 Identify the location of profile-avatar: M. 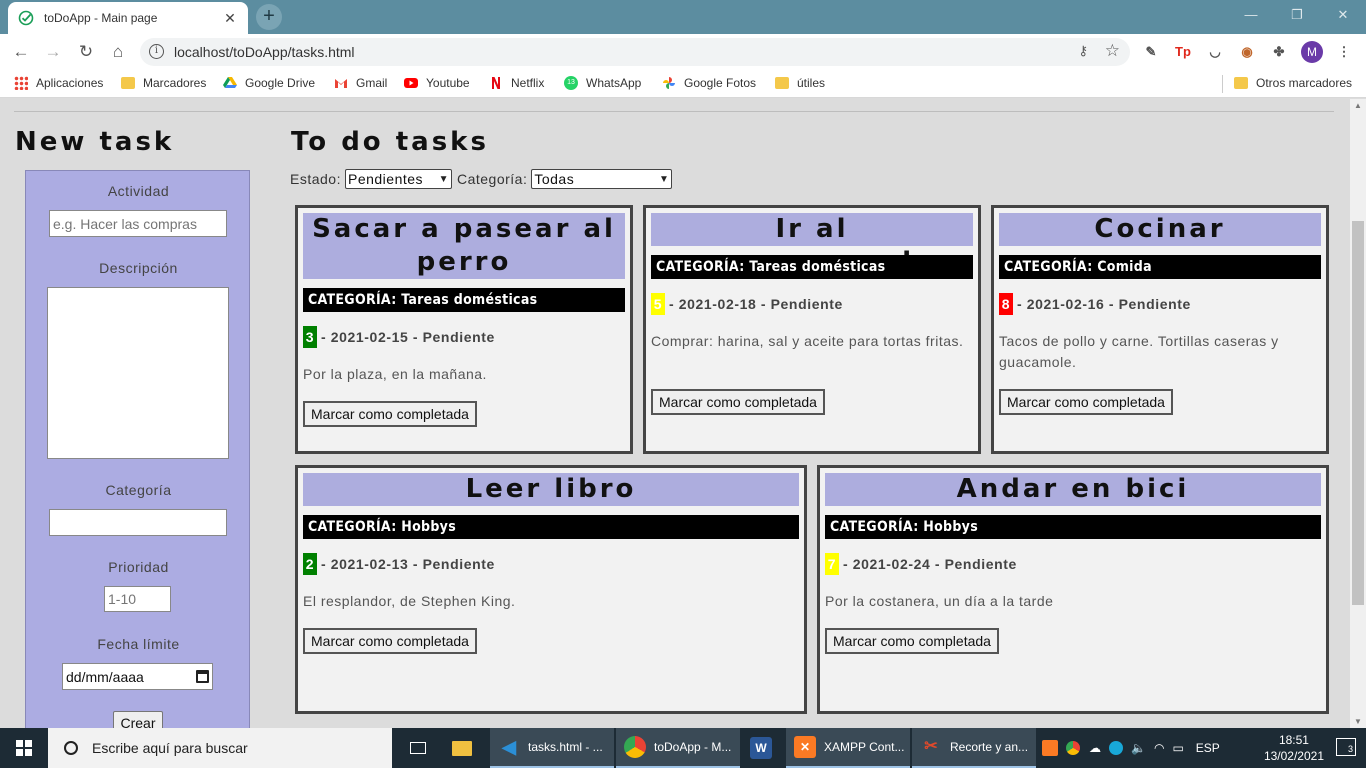
(1312, 52).